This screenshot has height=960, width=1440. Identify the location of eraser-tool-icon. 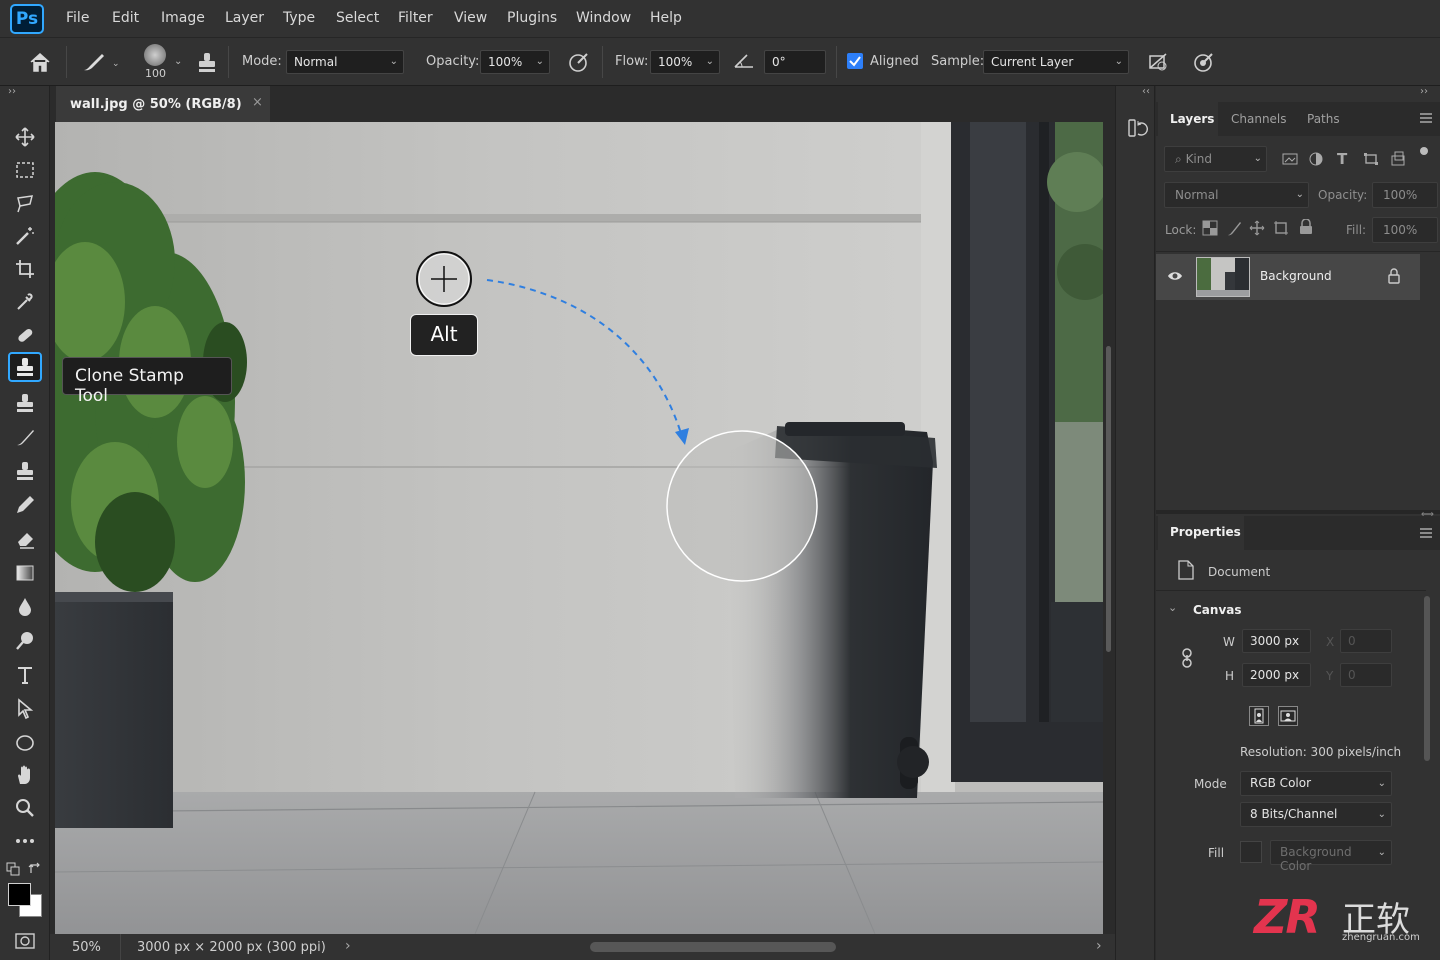
(25, 539).